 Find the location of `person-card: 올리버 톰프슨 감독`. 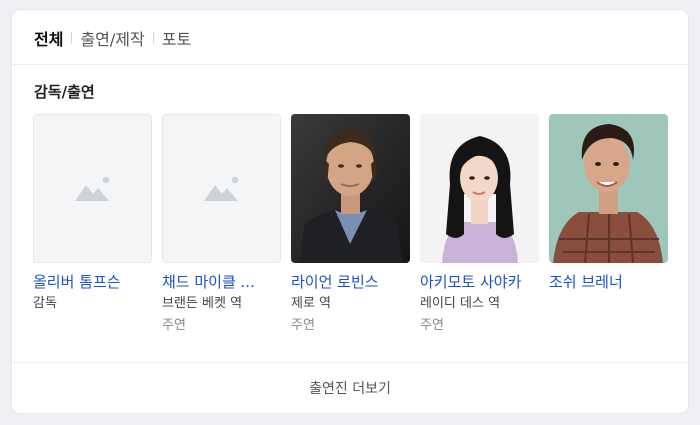

person-card: 올리버 톰프슨 감독 is located at coordinates (92, 224).